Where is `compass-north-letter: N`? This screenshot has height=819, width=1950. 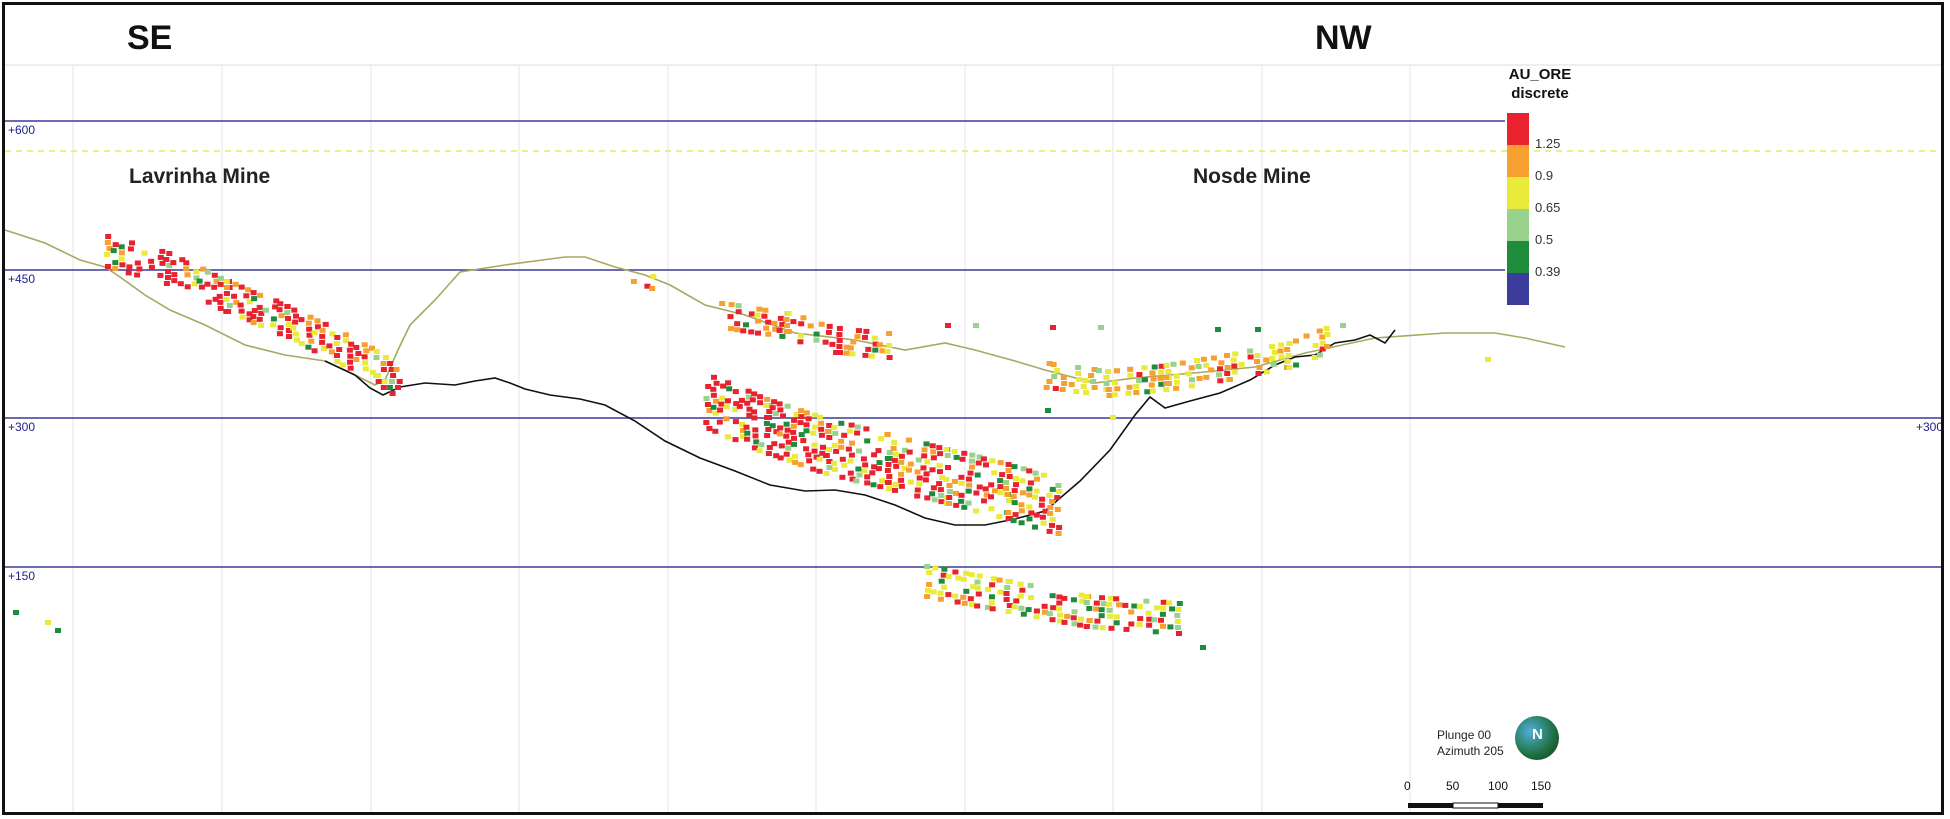 compass-north-letter: N is located at coordinates (1537, 734).